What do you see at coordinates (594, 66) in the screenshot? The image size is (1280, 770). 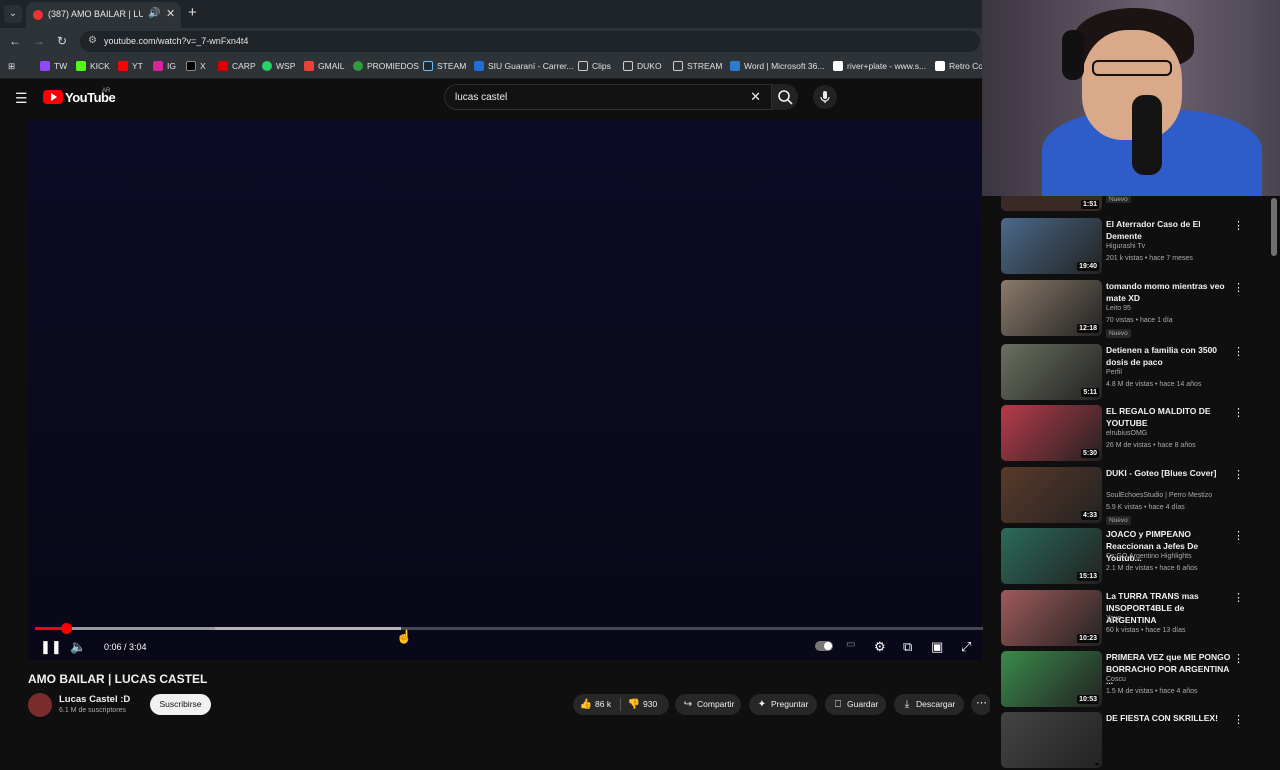 I see `bookmark-folder-clips: Clips` at bounding box center [594, 66].